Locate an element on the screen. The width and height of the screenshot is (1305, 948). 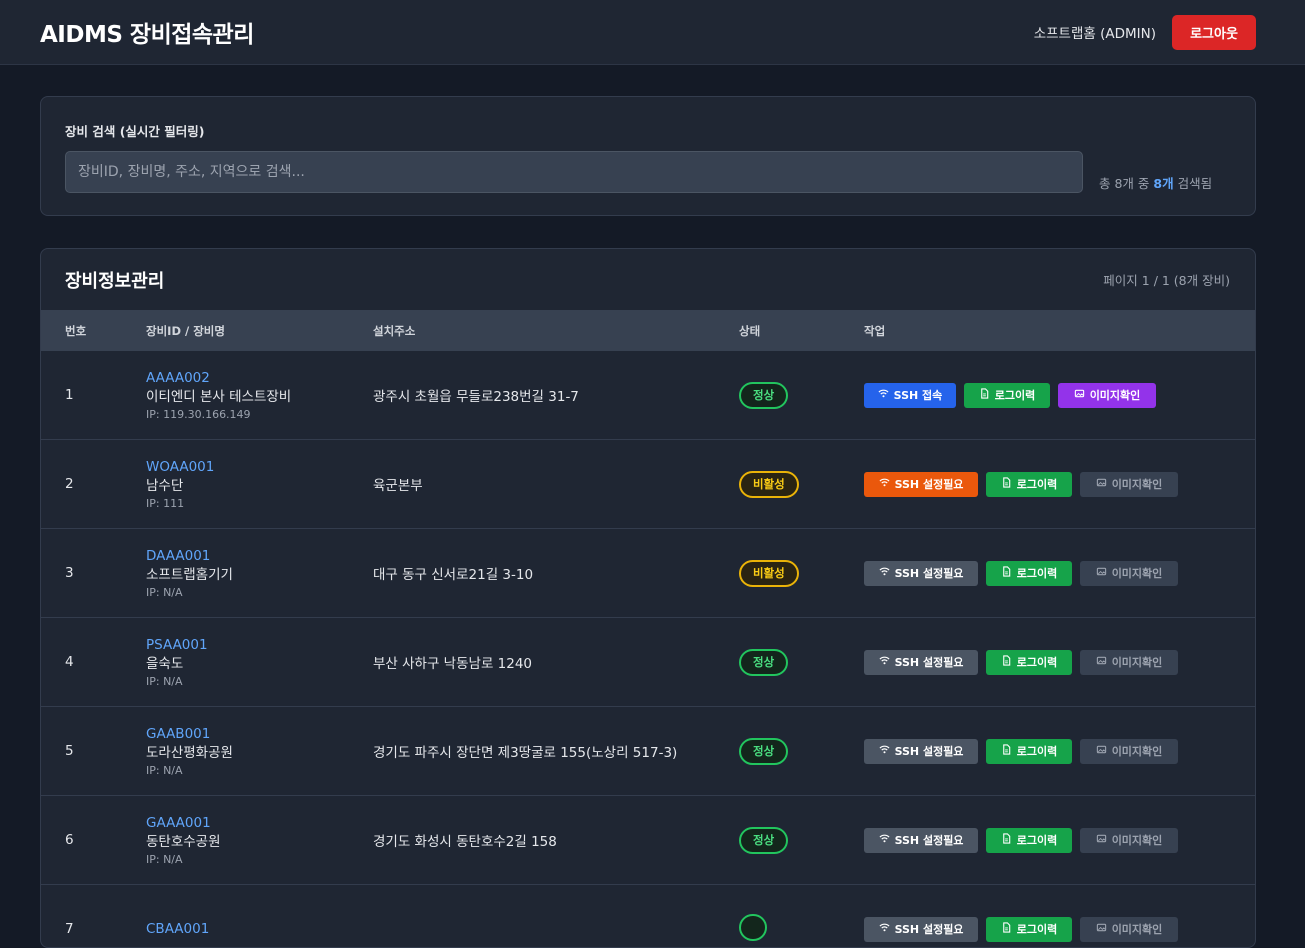
device-cell: CBAA001 is located at coordinates (259, 929).